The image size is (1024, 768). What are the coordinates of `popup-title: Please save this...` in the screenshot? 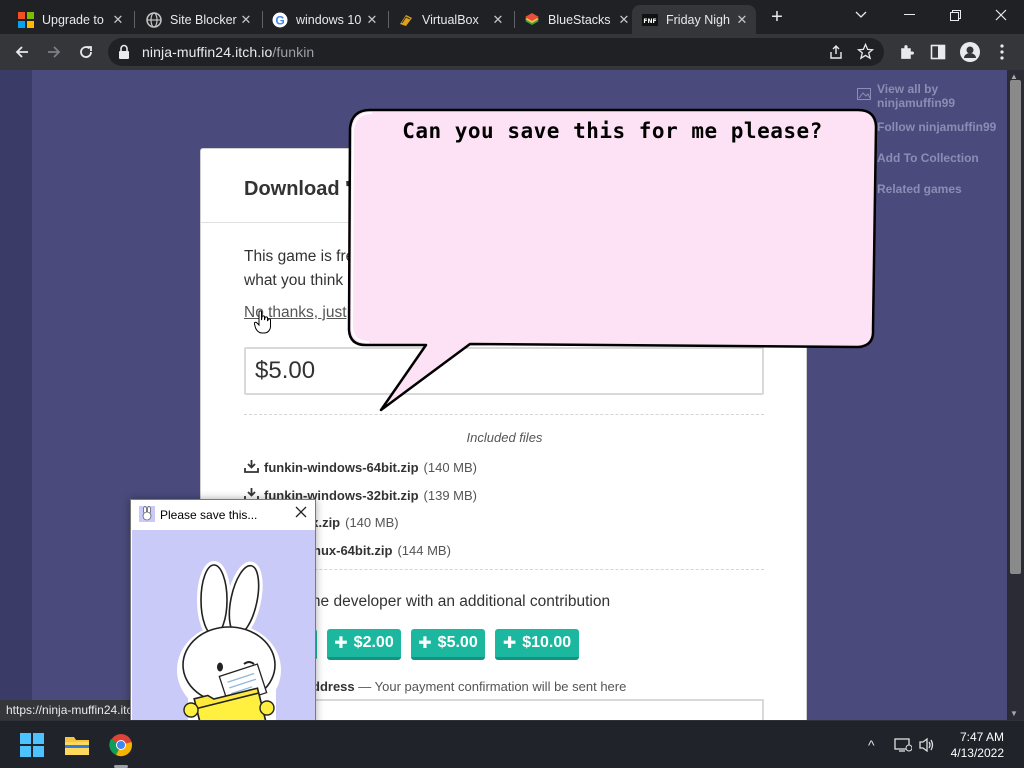 It's located at (209, 515).